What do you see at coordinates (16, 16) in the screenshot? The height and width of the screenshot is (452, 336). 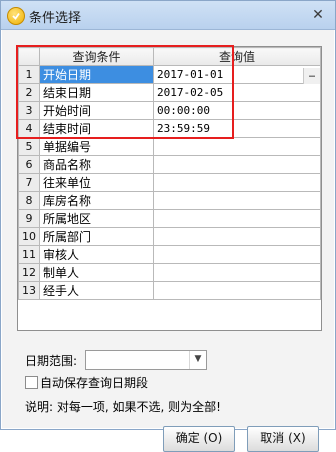 I see `app-icon` at bounding box center [16, 16].